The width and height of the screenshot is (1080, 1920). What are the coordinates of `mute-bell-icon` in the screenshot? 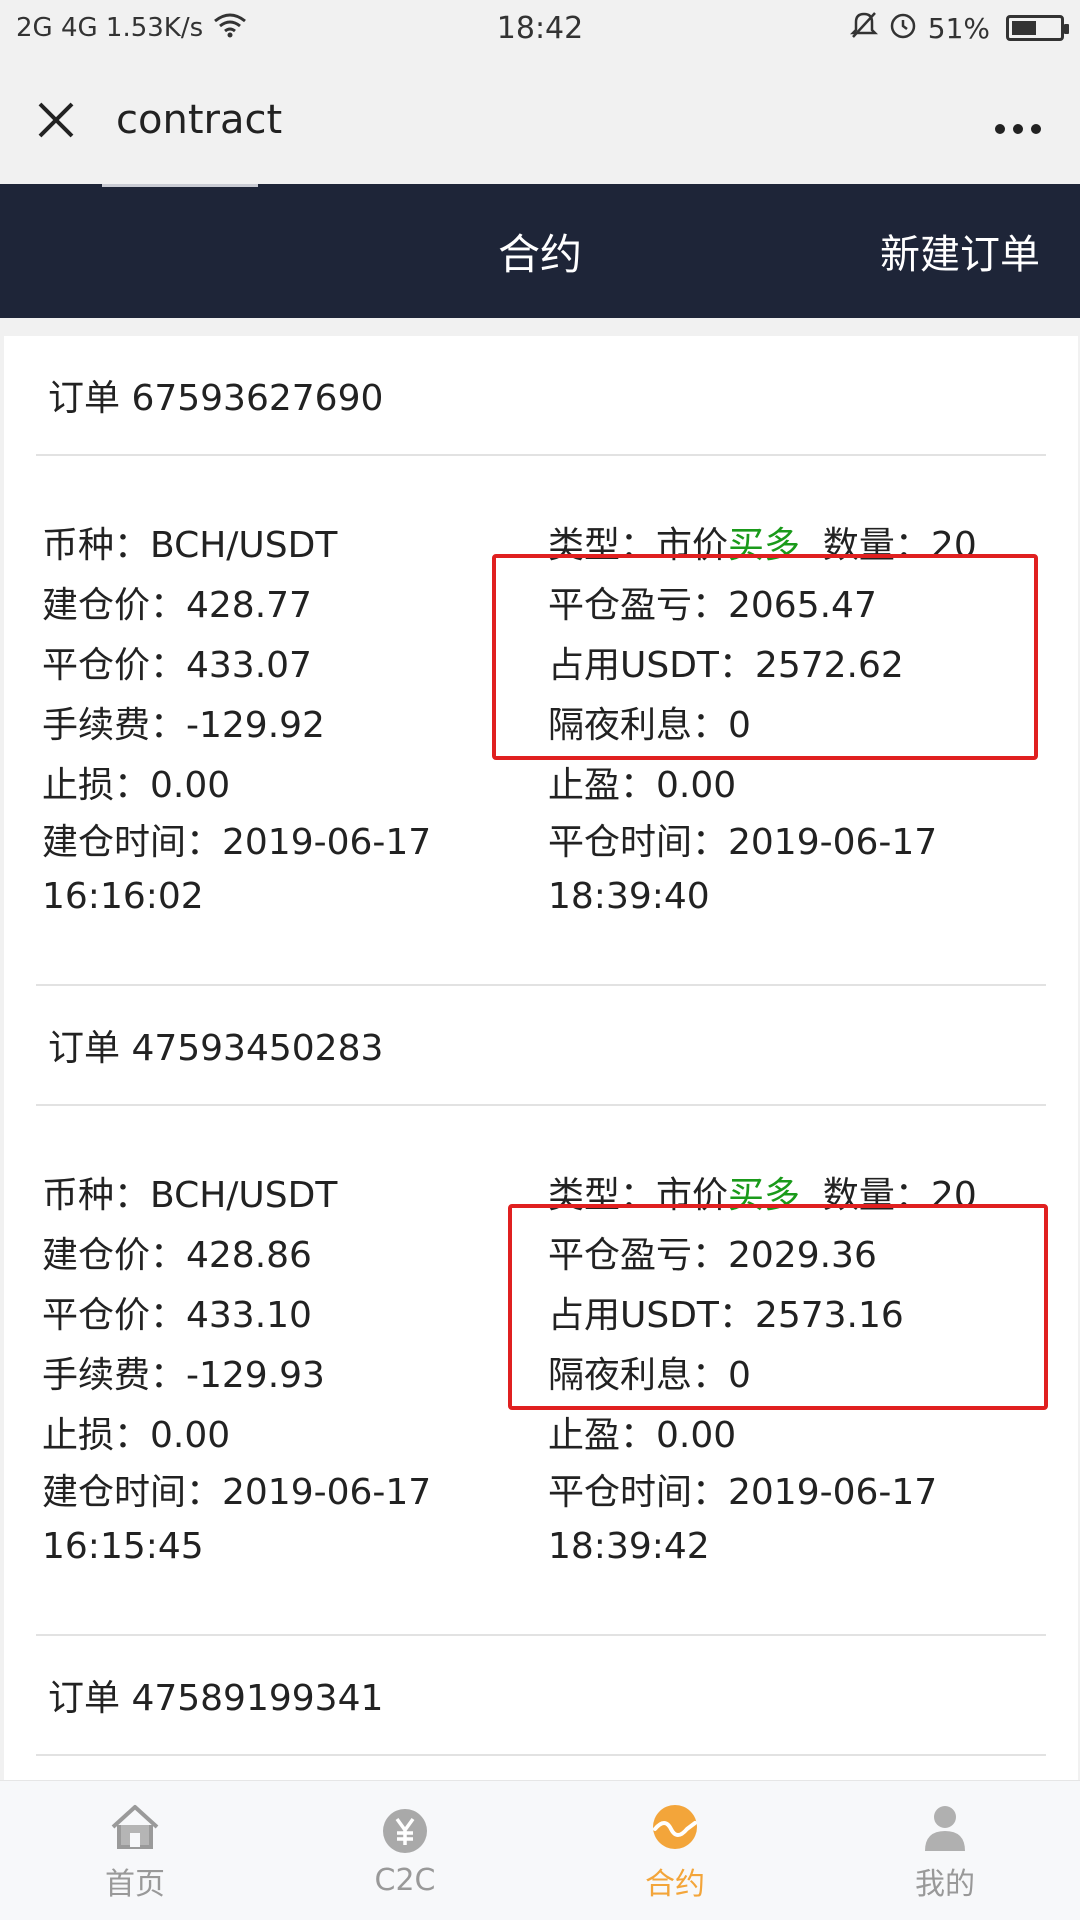 It's located at (863, 28).